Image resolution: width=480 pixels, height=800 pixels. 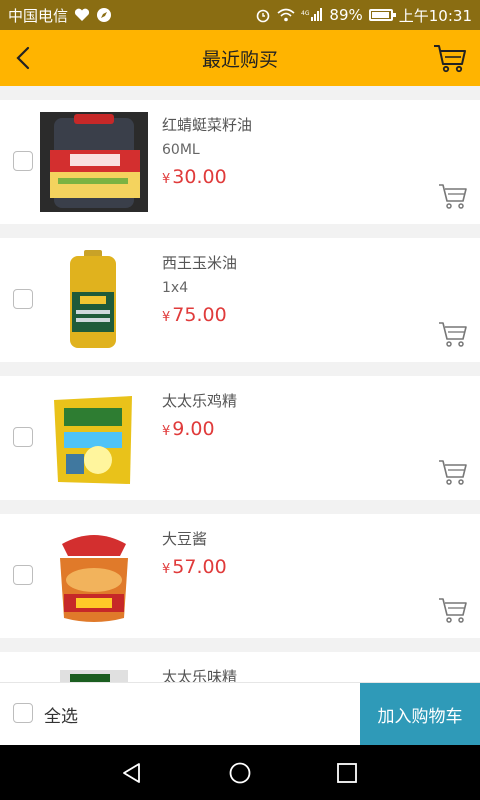 I want to click on product-price: ¥57.00, so click(x=194, y=567).